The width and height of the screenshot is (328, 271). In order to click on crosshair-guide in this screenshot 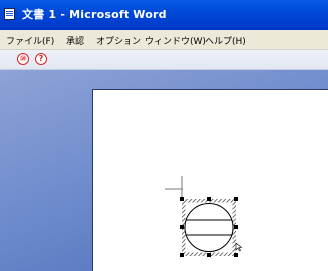, I will do `click(174, 188)`.